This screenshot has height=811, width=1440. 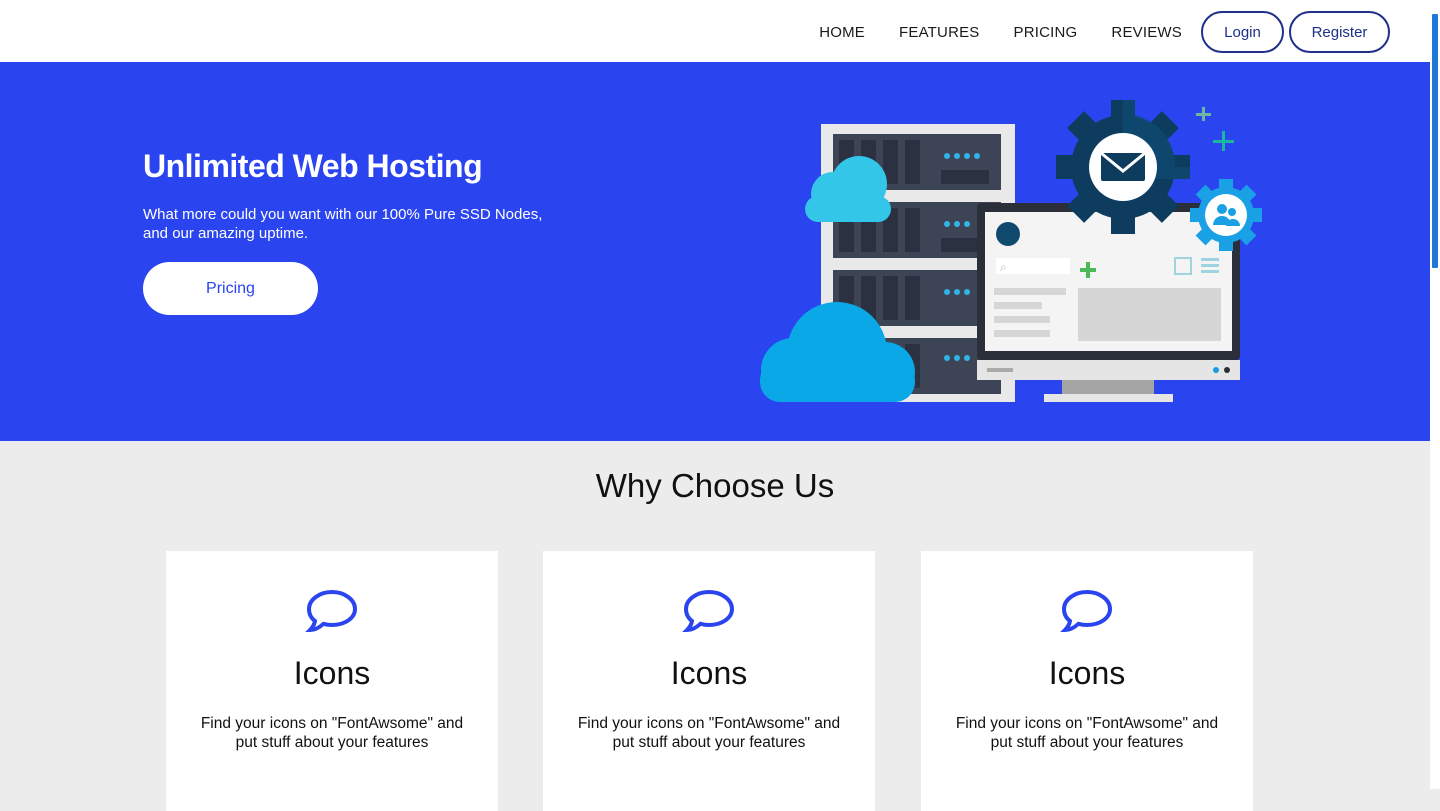 I want to click on hero-title: Unlimited Web Hosting, so click(x=313, y=166).